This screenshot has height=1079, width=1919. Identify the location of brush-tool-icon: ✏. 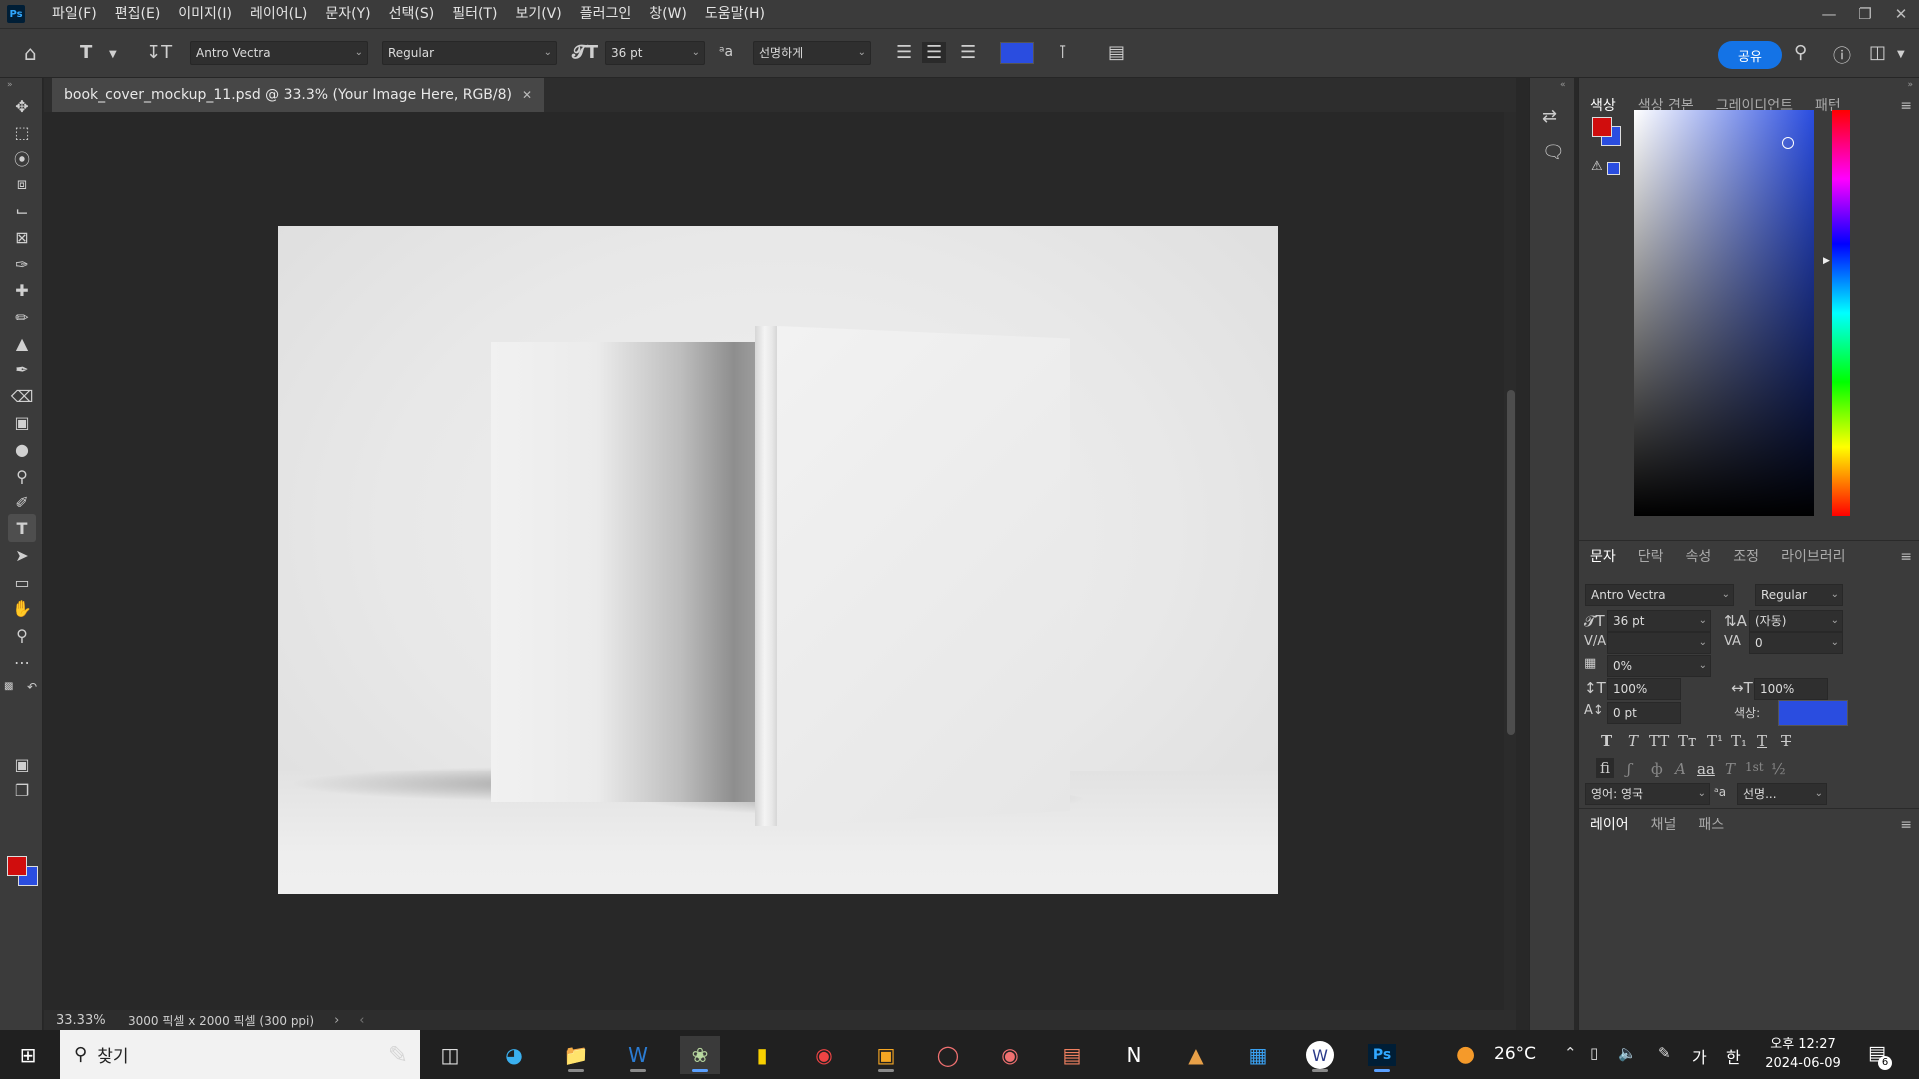
(22, 317).